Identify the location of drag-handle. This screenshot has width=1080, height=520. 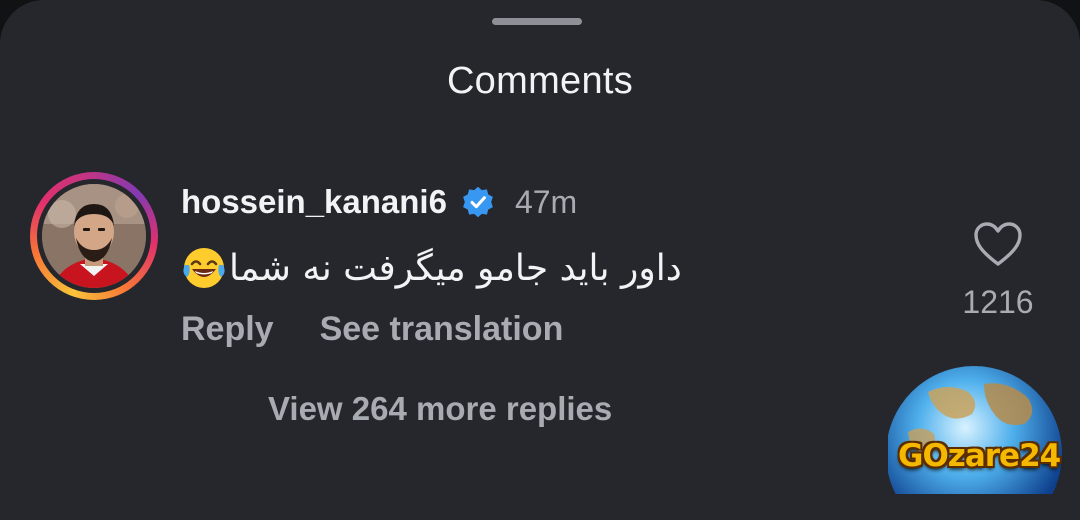
(537, 21).